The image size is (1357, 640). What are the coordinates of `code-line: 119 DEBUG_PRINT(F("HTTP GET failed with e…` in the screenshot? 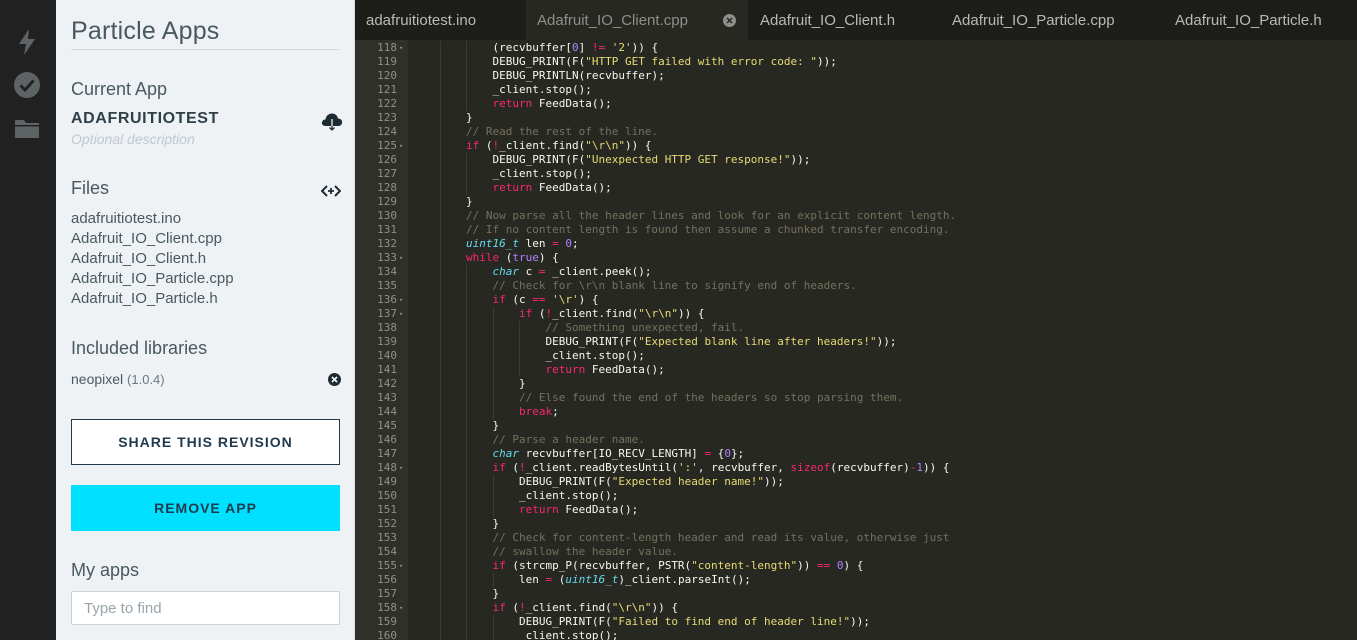 It's located at (856, 62).